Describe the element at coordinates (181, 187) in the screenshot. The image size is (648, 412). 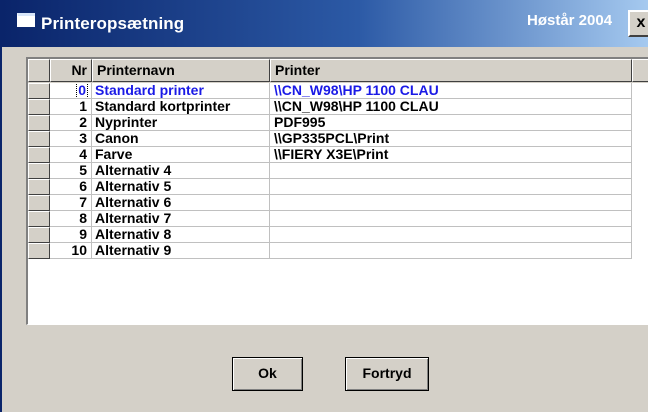
I see `cell-printername: Alternativ 5` at that location.